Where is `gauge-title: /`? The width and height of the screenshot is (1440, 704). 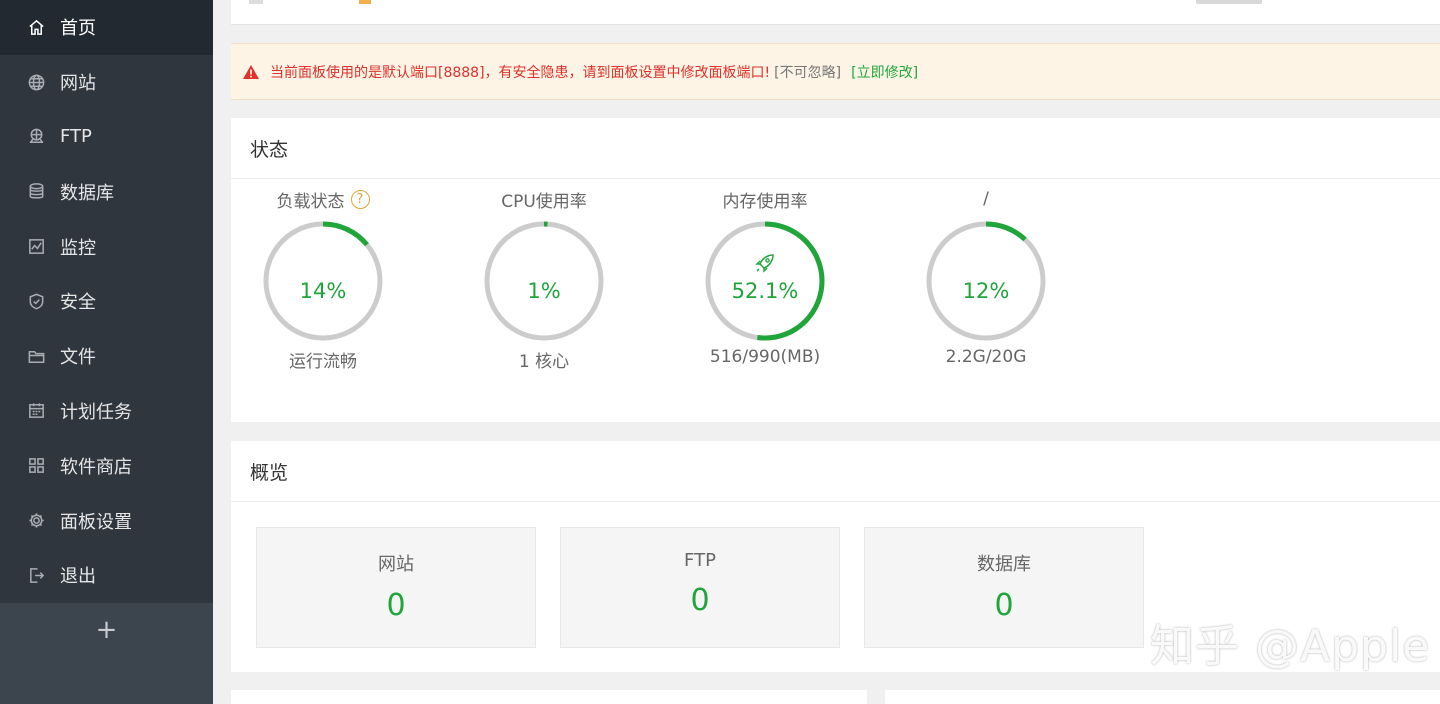
gauge-title: / is located at coordinates (986, 199).